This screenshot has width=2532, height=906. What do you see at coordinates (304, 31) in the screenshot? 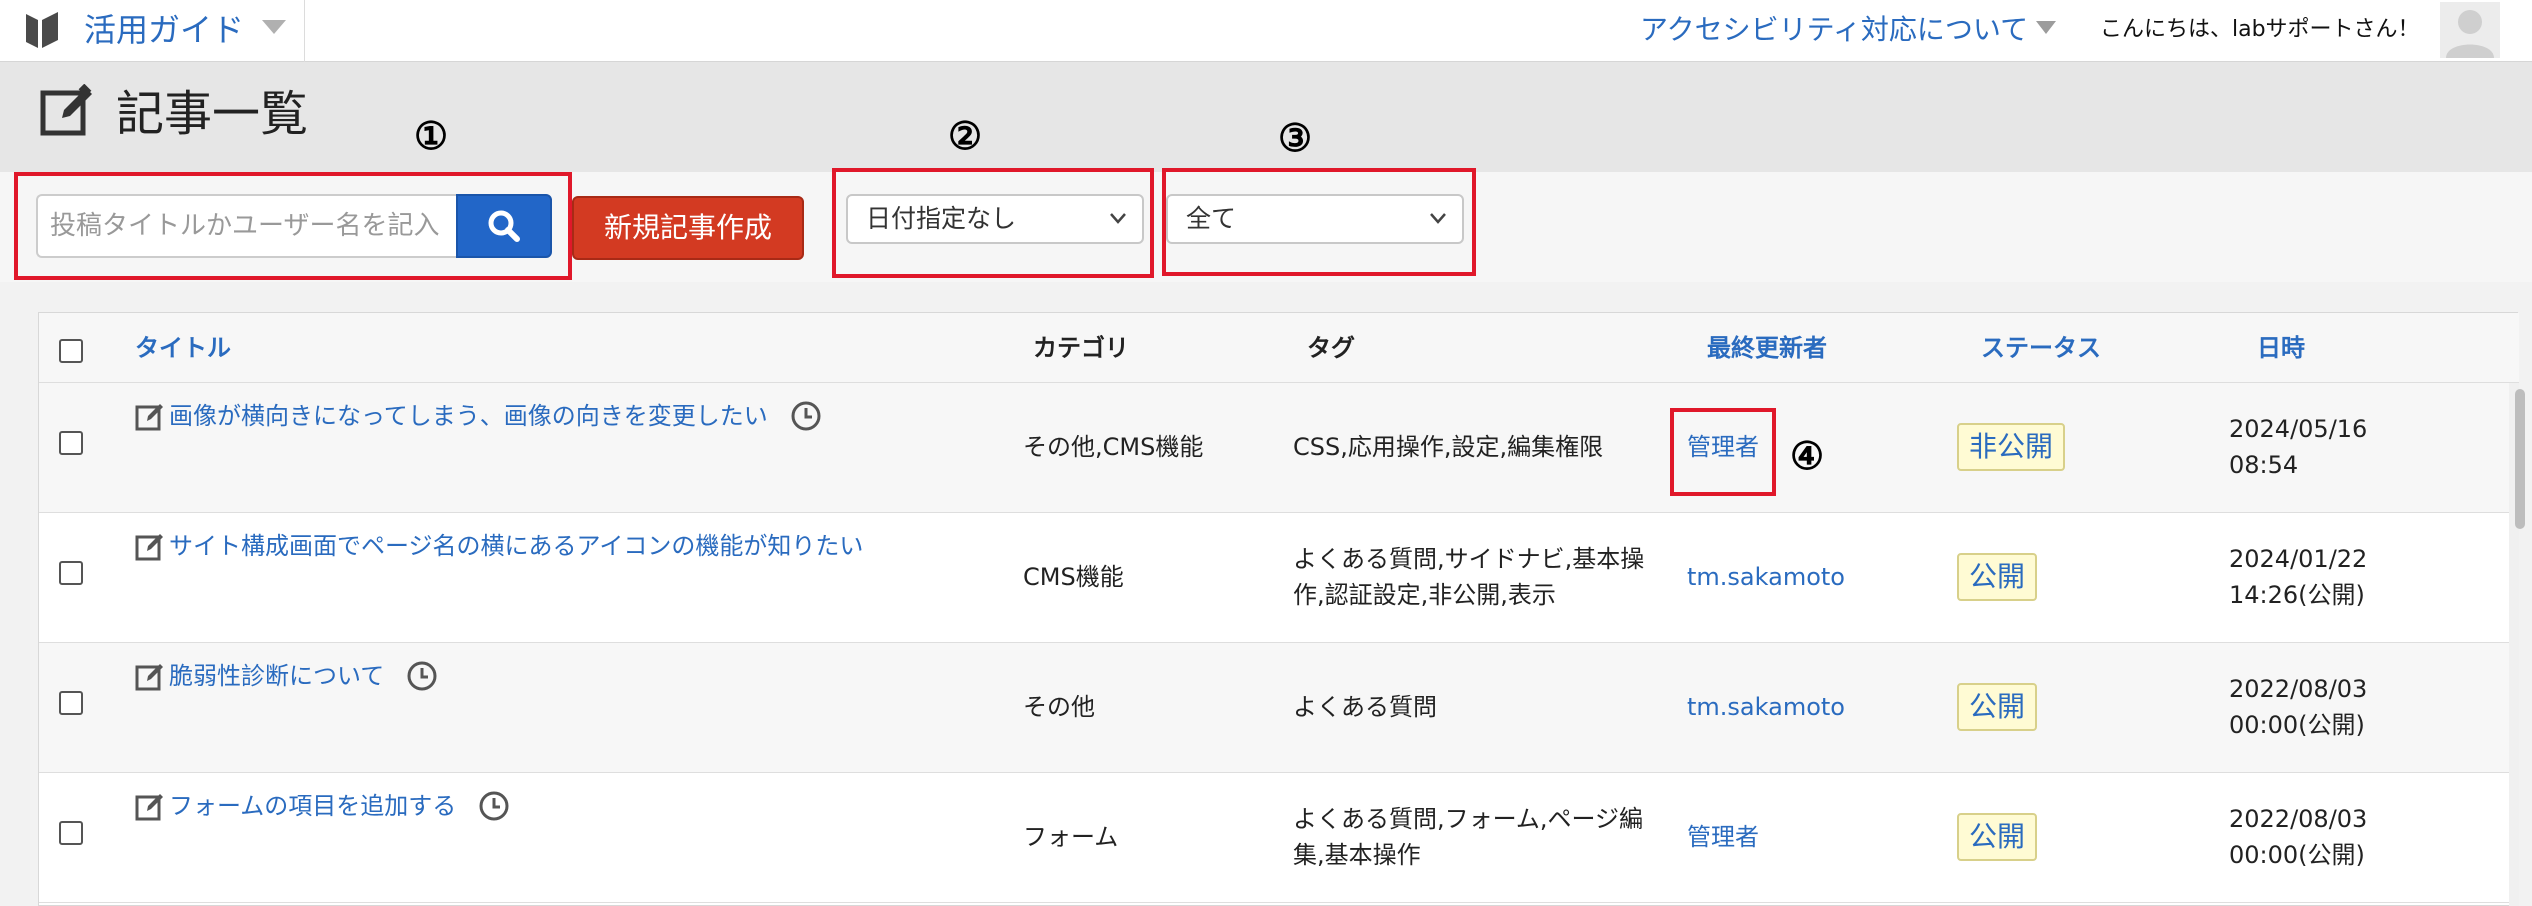
I see `topbar-divider` at bounding box center [304, 31].